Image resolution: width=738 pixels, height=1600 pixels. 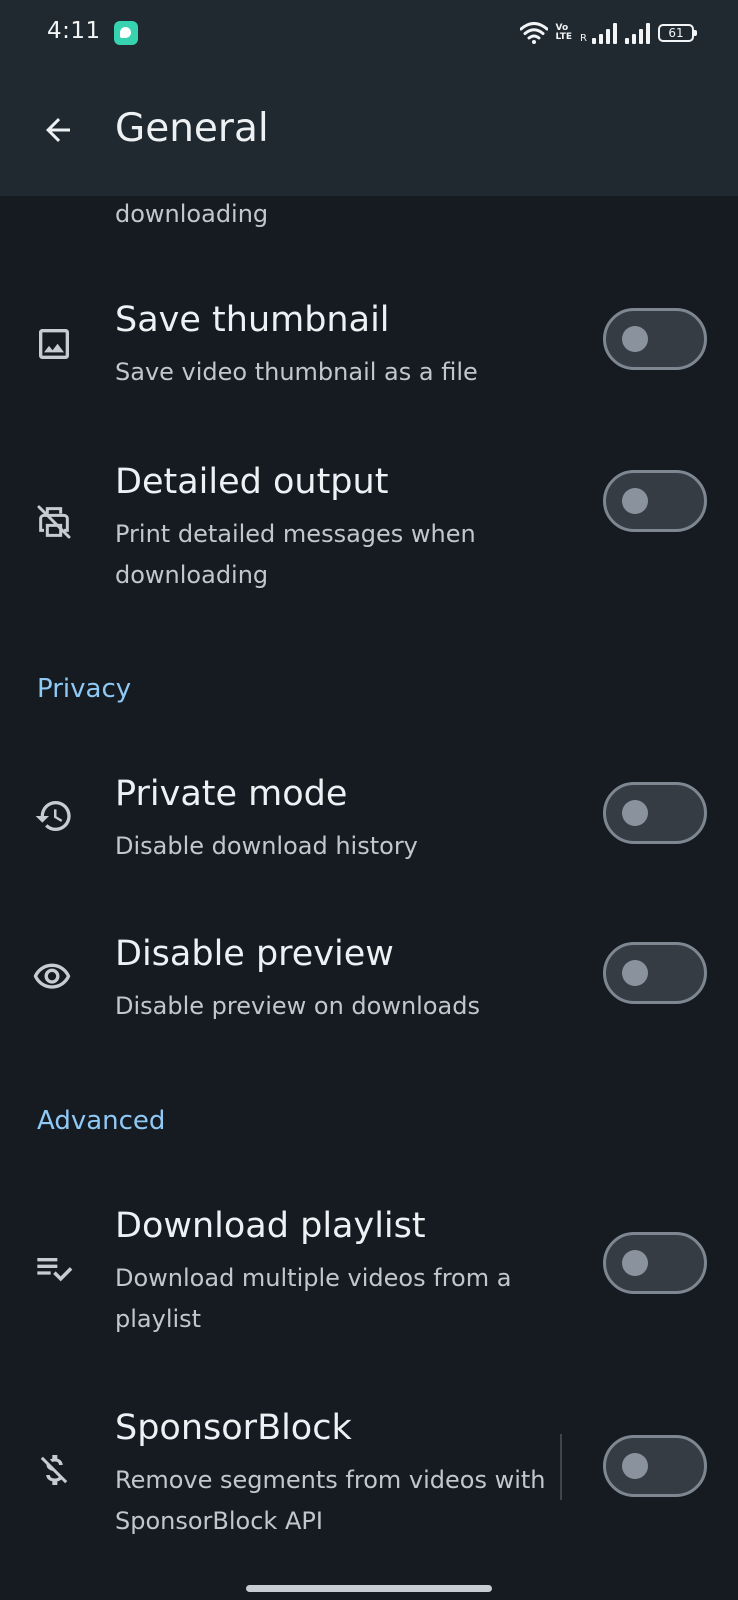 What do you see at coordinates (252, 482) in the screenshot?
I see `setting-title: Detailed output` at bounding box center [252, 482].